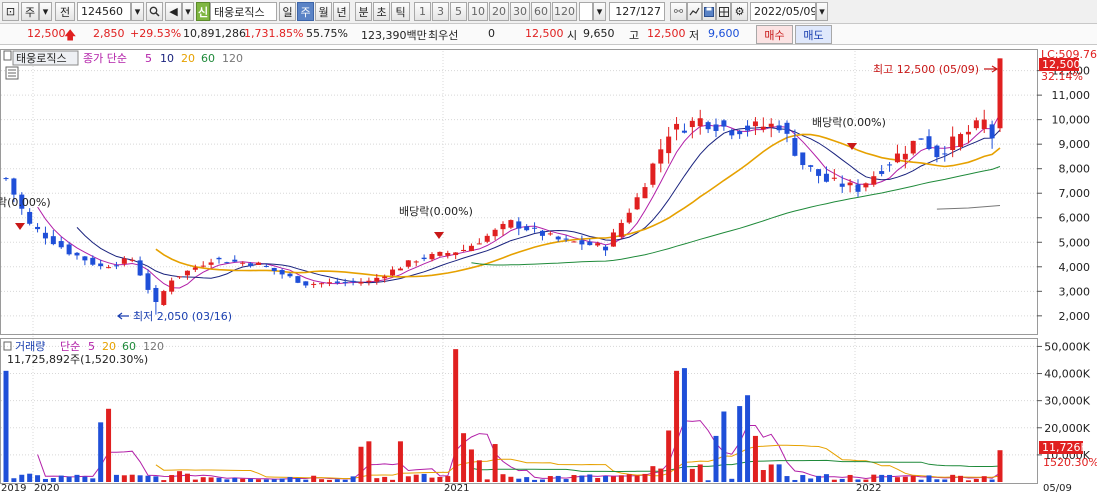  I want to click on minute-option-20: 20, so click(499, 11).